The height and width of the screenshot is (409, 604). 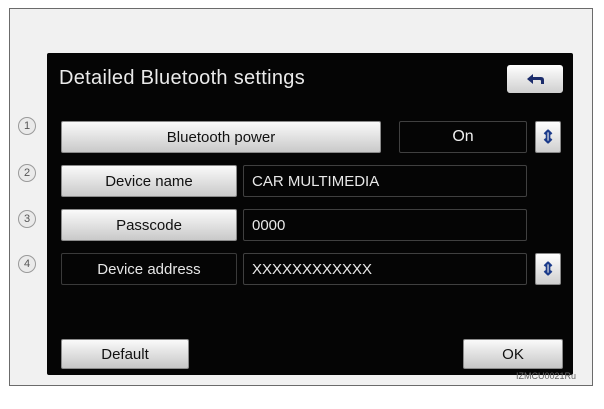 I want to click on device-address-label: Device address, so click(x=149, y=269).